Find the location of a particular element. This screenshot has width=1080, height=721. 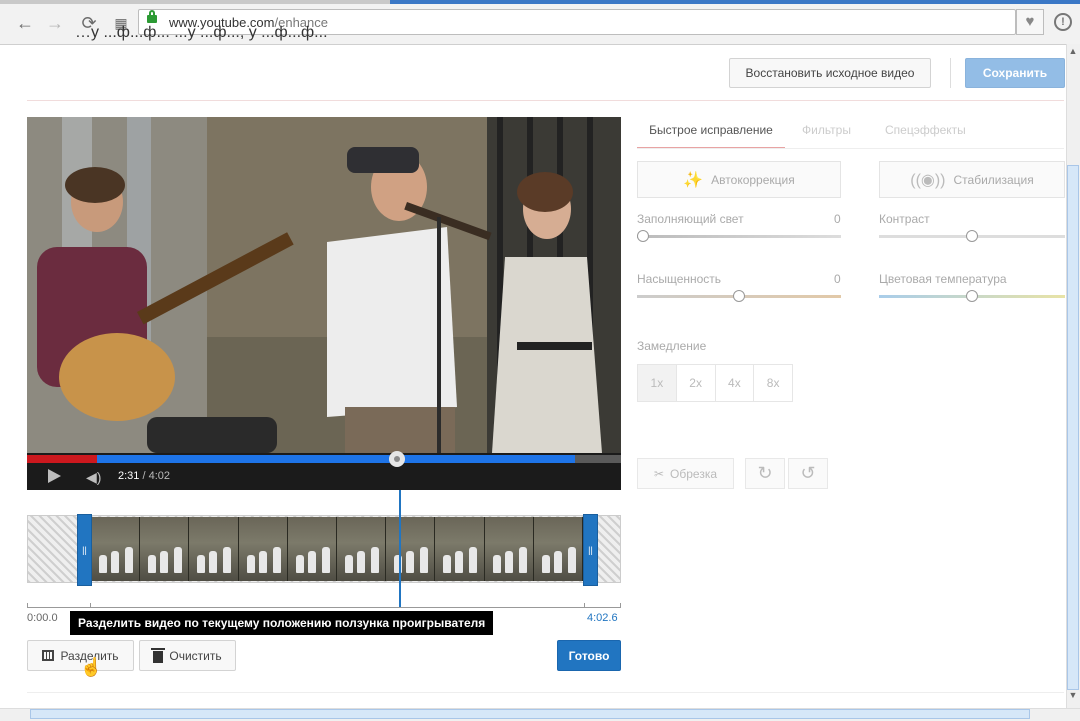

autocorrect-label: Автокоррекция is located at coordinates (753, 179).